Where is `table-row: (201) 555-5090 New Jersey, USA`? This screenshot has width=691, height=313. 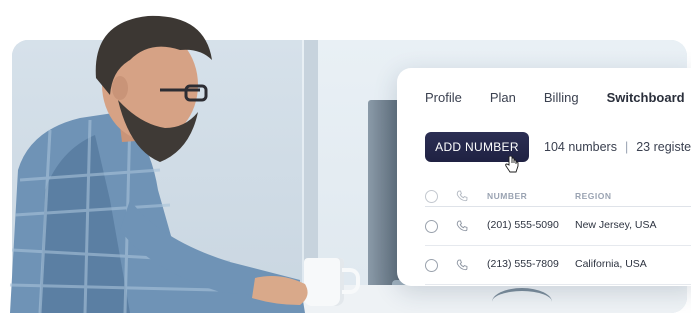
table-row: (201) 555-5090 New Jersey, USA is located at coordinates (558, 226).